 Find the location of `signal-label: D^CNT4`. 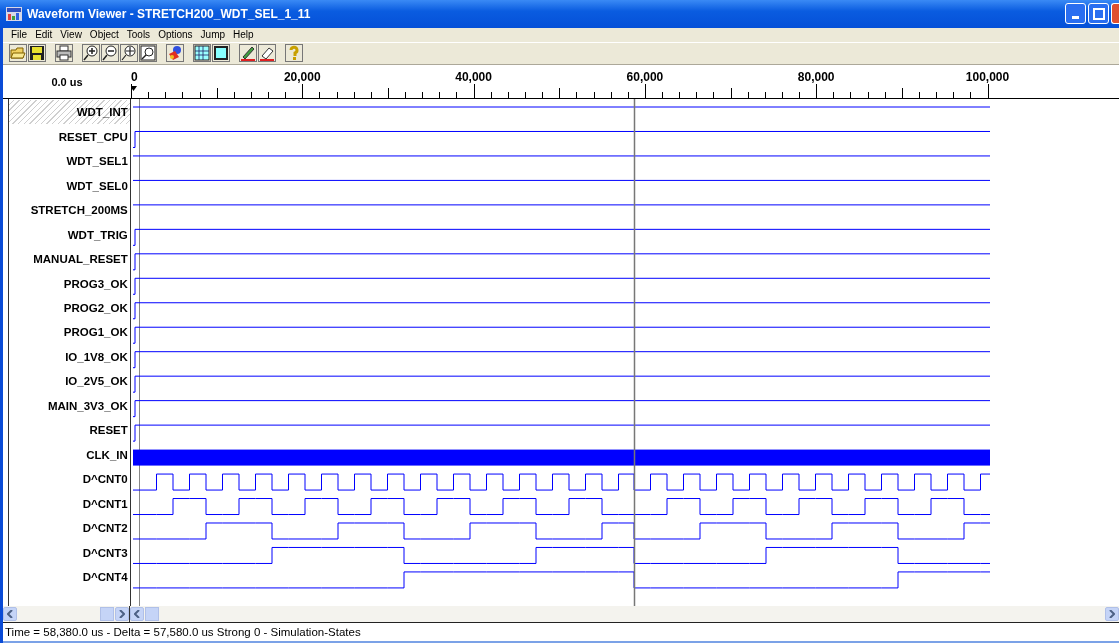

signal-label: D^CNT4 is located at coordinates (69, 577).